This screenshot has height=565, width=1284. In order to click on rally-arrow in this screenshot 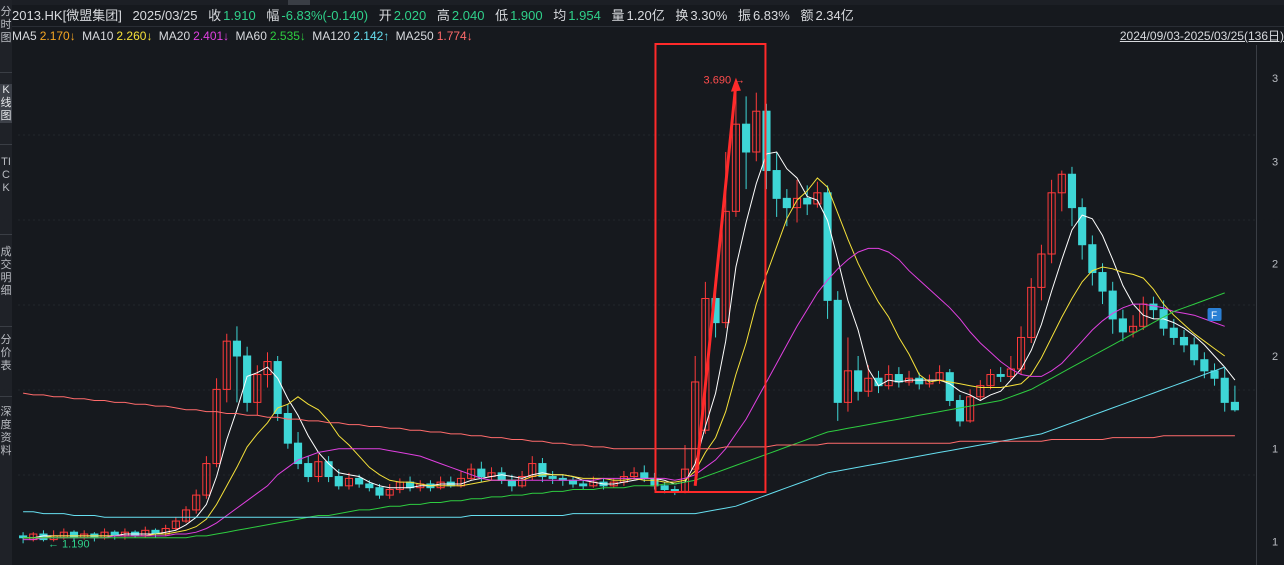, I will do `click(715, 284)`.